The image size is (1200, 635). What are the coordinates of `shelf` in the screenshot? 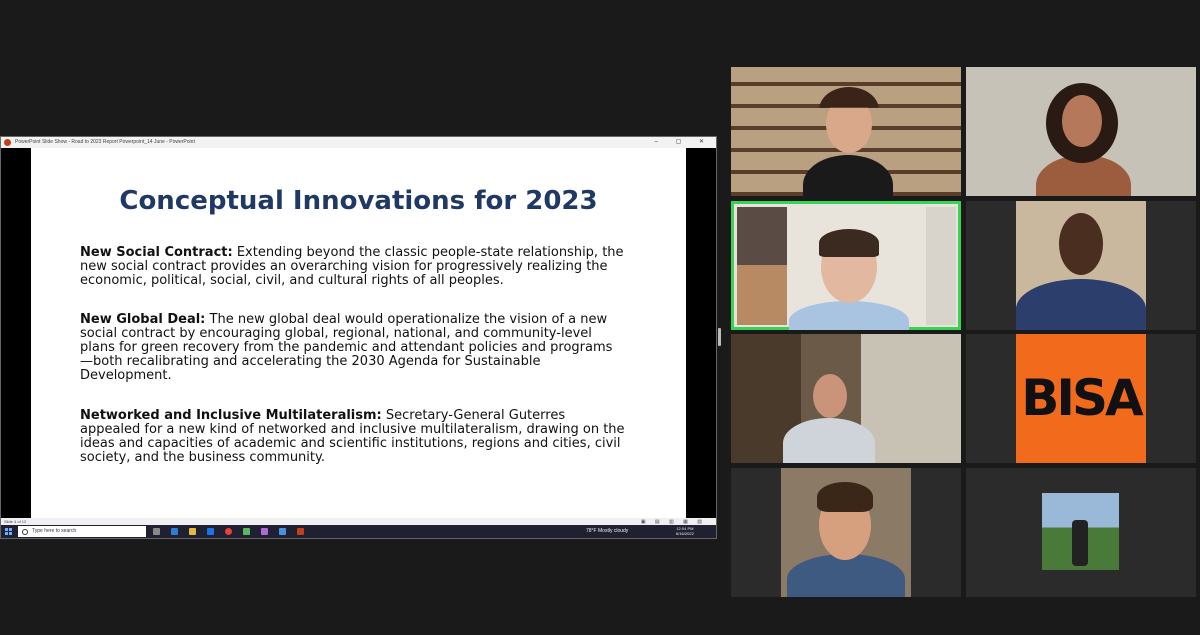 It's located at (941, 266).